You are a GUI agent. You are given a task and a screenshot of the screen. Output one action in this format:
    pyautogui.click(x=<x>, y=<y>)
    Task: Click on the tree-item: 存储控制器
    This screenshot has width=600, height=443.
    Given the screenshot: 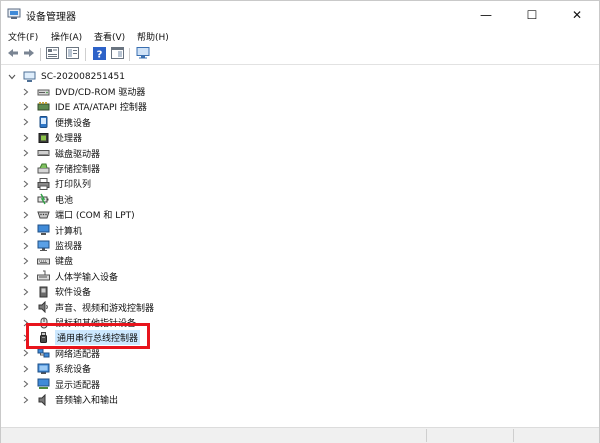 What is the action you would take?
    pyautogui.click(x=60, y=168)
    